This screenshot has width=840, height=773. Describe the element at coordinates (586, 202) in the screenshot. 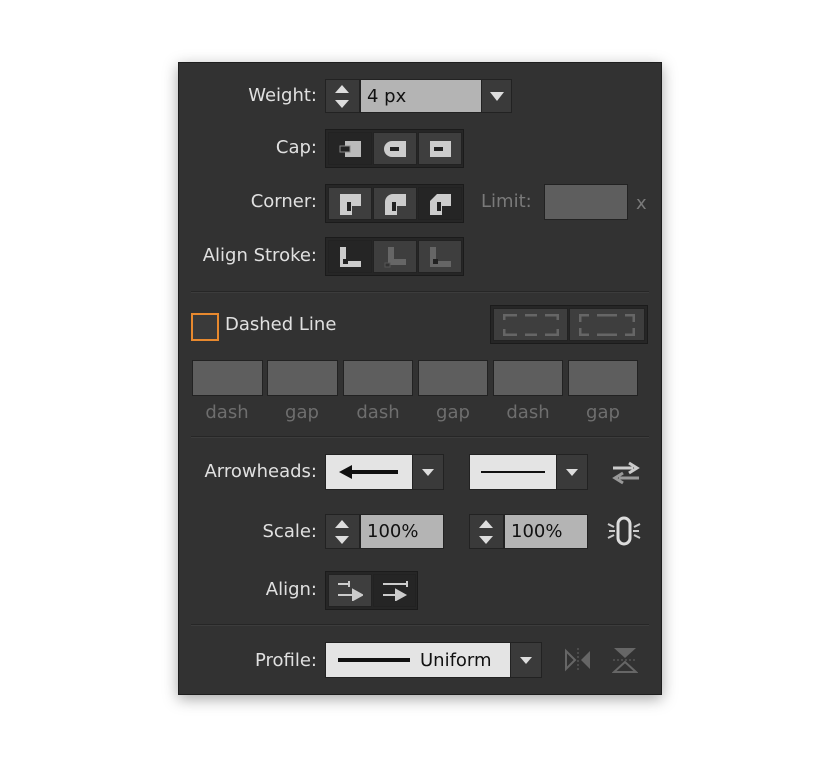

I see `limit-input` at that location.